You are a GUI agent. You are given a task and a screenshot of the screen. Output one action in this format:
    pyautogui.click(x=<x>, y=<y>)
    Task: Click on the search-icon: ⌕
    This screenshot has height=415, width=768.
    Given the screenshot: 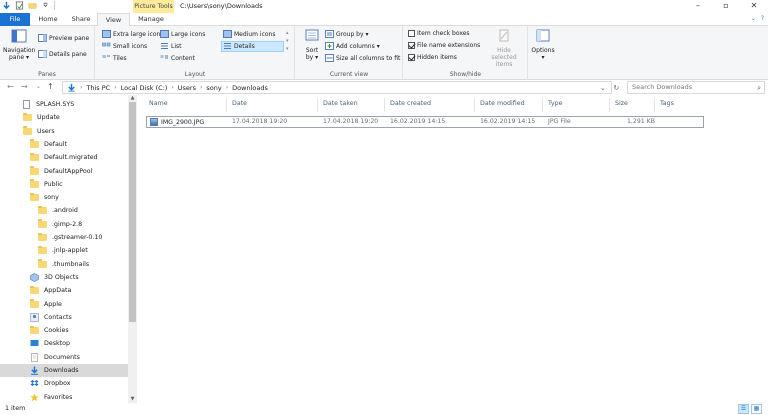 What is the action you would take?
    pyautogui.click(x=759, y=88)
    